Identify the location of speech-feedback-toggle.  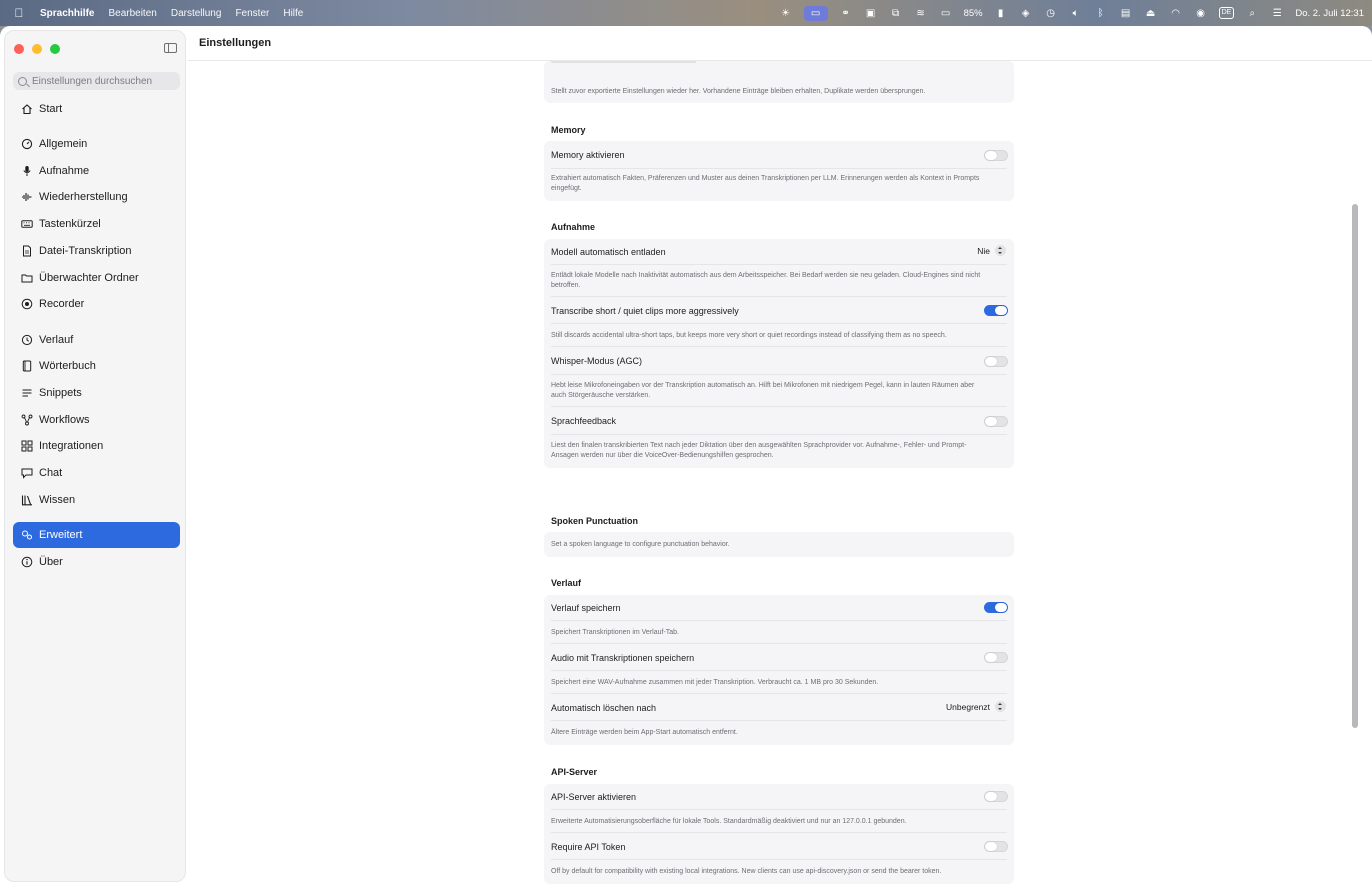
(996, 421).